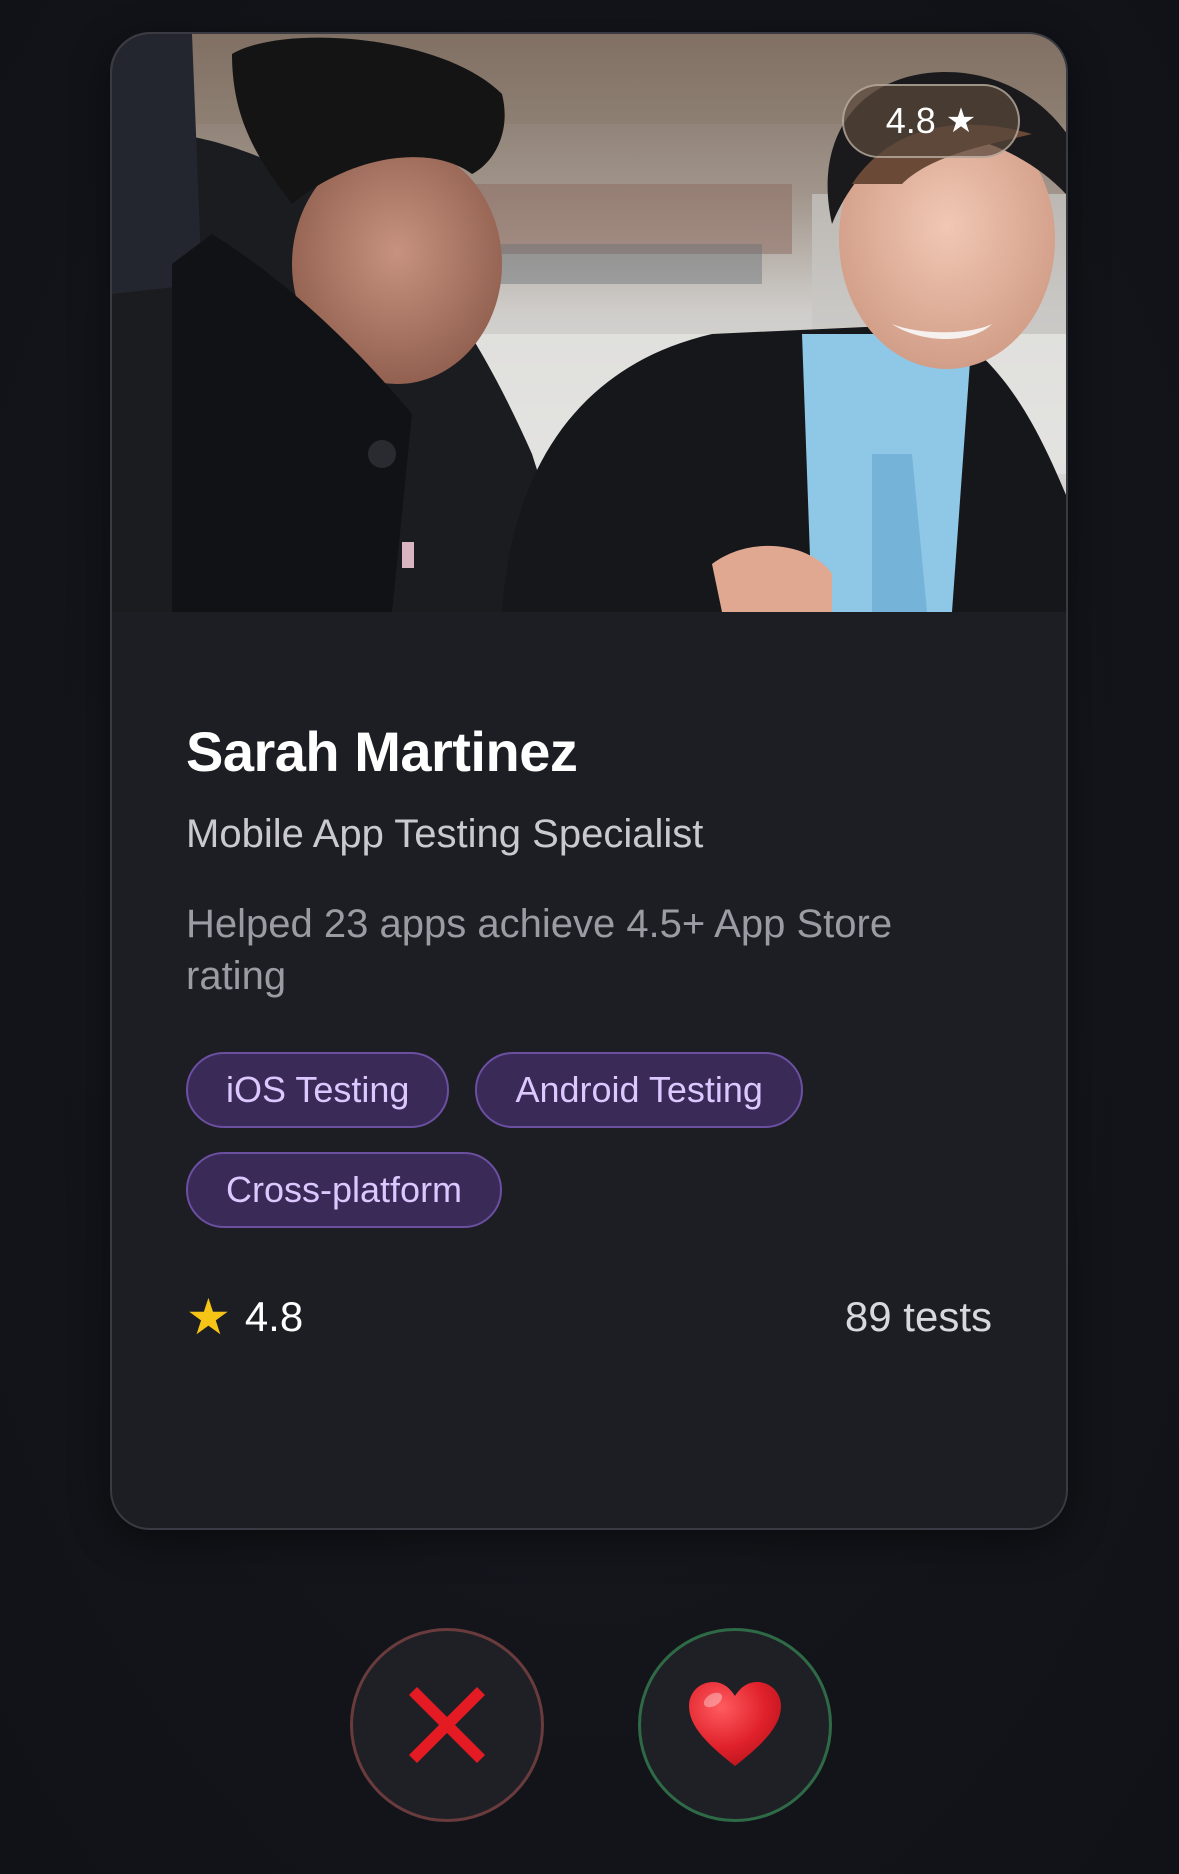 This screenshot has height=1874, width=1179. Describe the element at coordinates (344, 1190) in the screenshot. I see `skill-tag: Cross-platform` at that location.